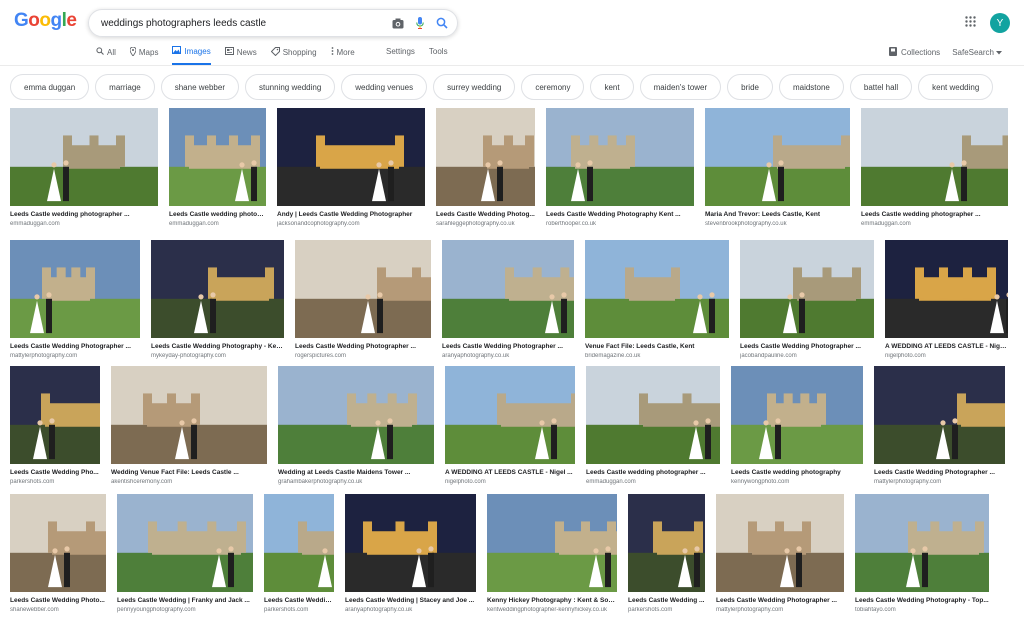 The image size is (1024, 630). Describe the element at coordinates (1000, 23) in the screenshot. I see `account-avatar: Y` at that location.